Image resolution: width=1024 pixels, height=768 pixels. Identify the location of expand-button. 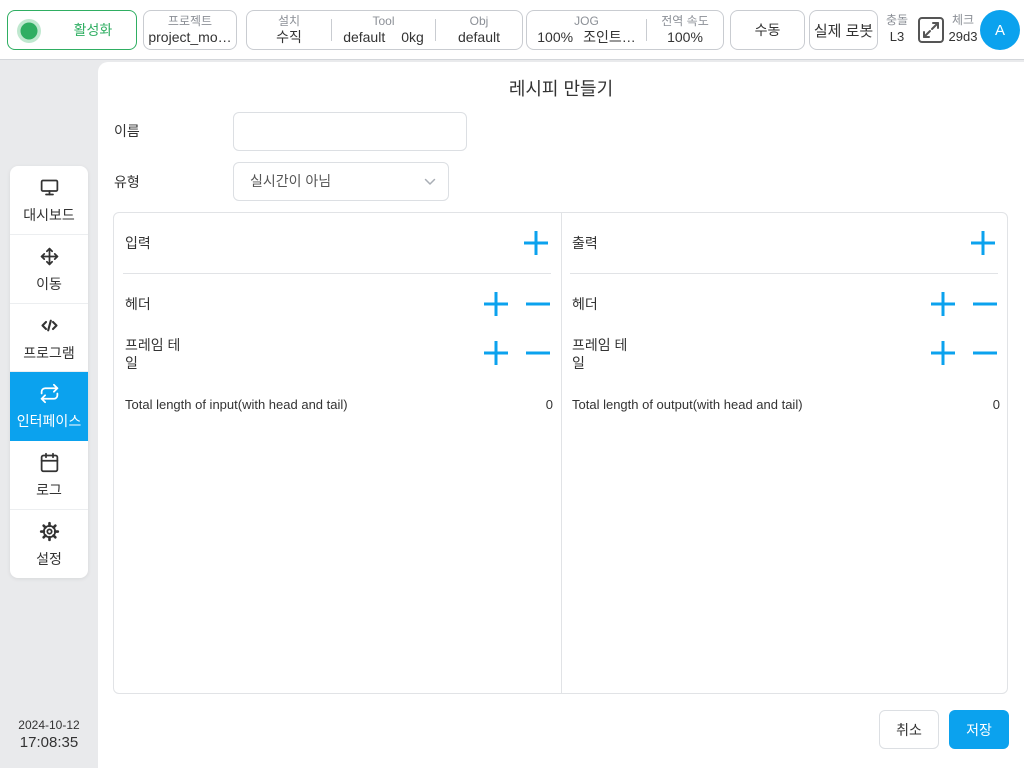
(931, 30).